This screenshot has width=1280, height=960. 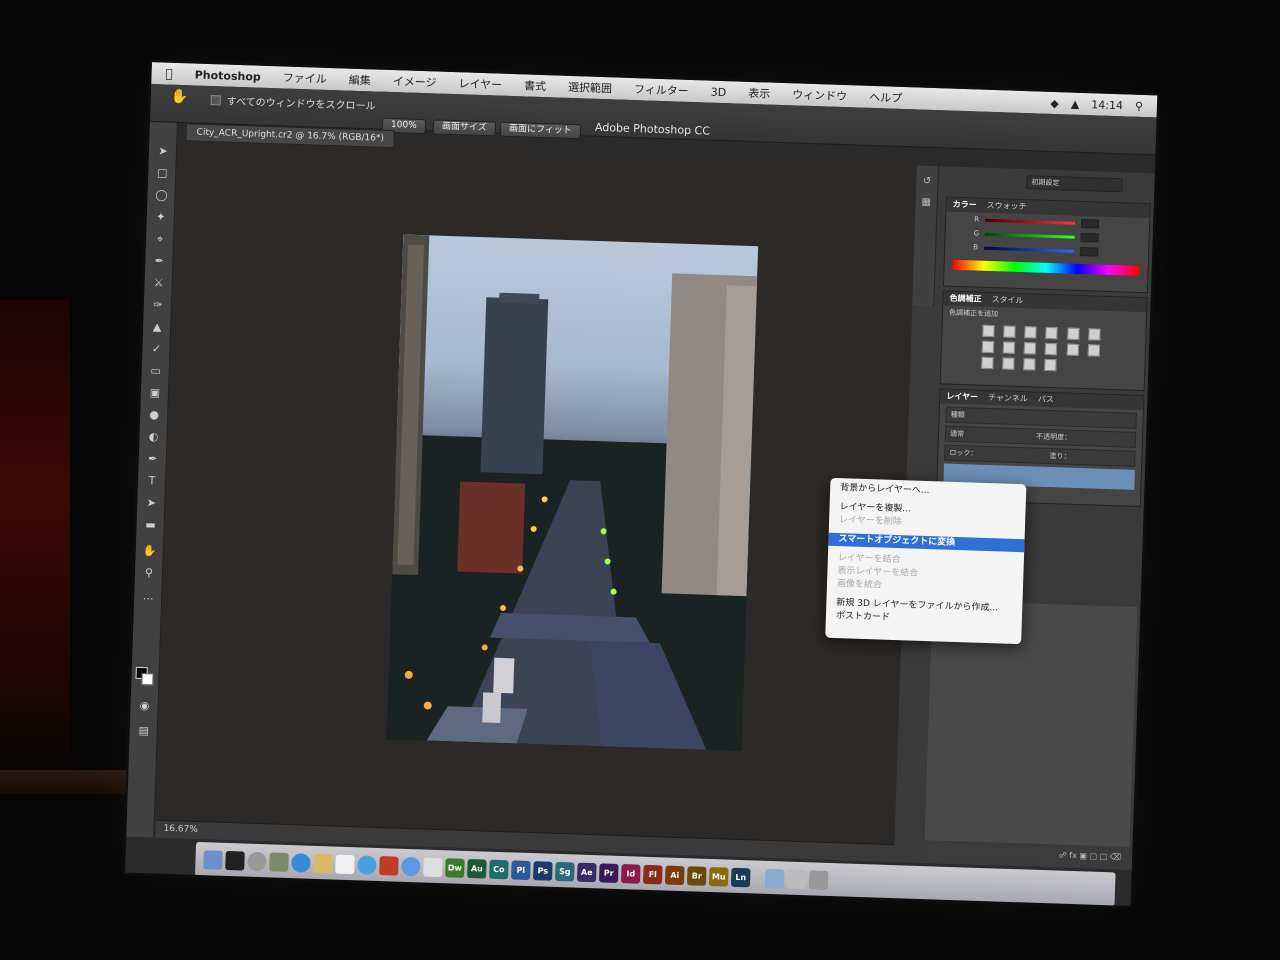 I want to click on system-preferences-icon, so click(x=257, y=861).